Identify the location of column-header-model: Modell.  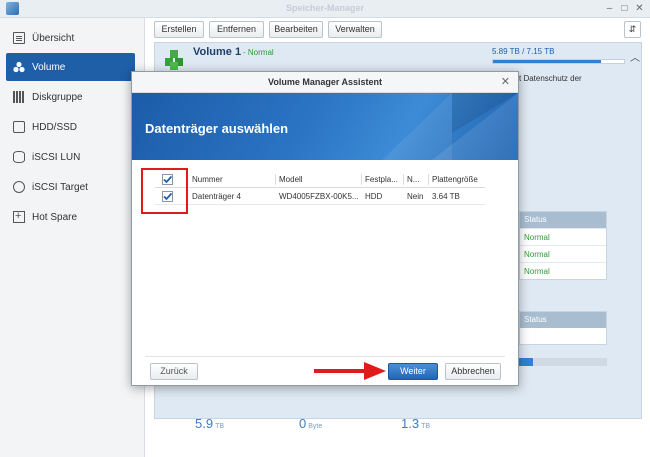
(319, 179).